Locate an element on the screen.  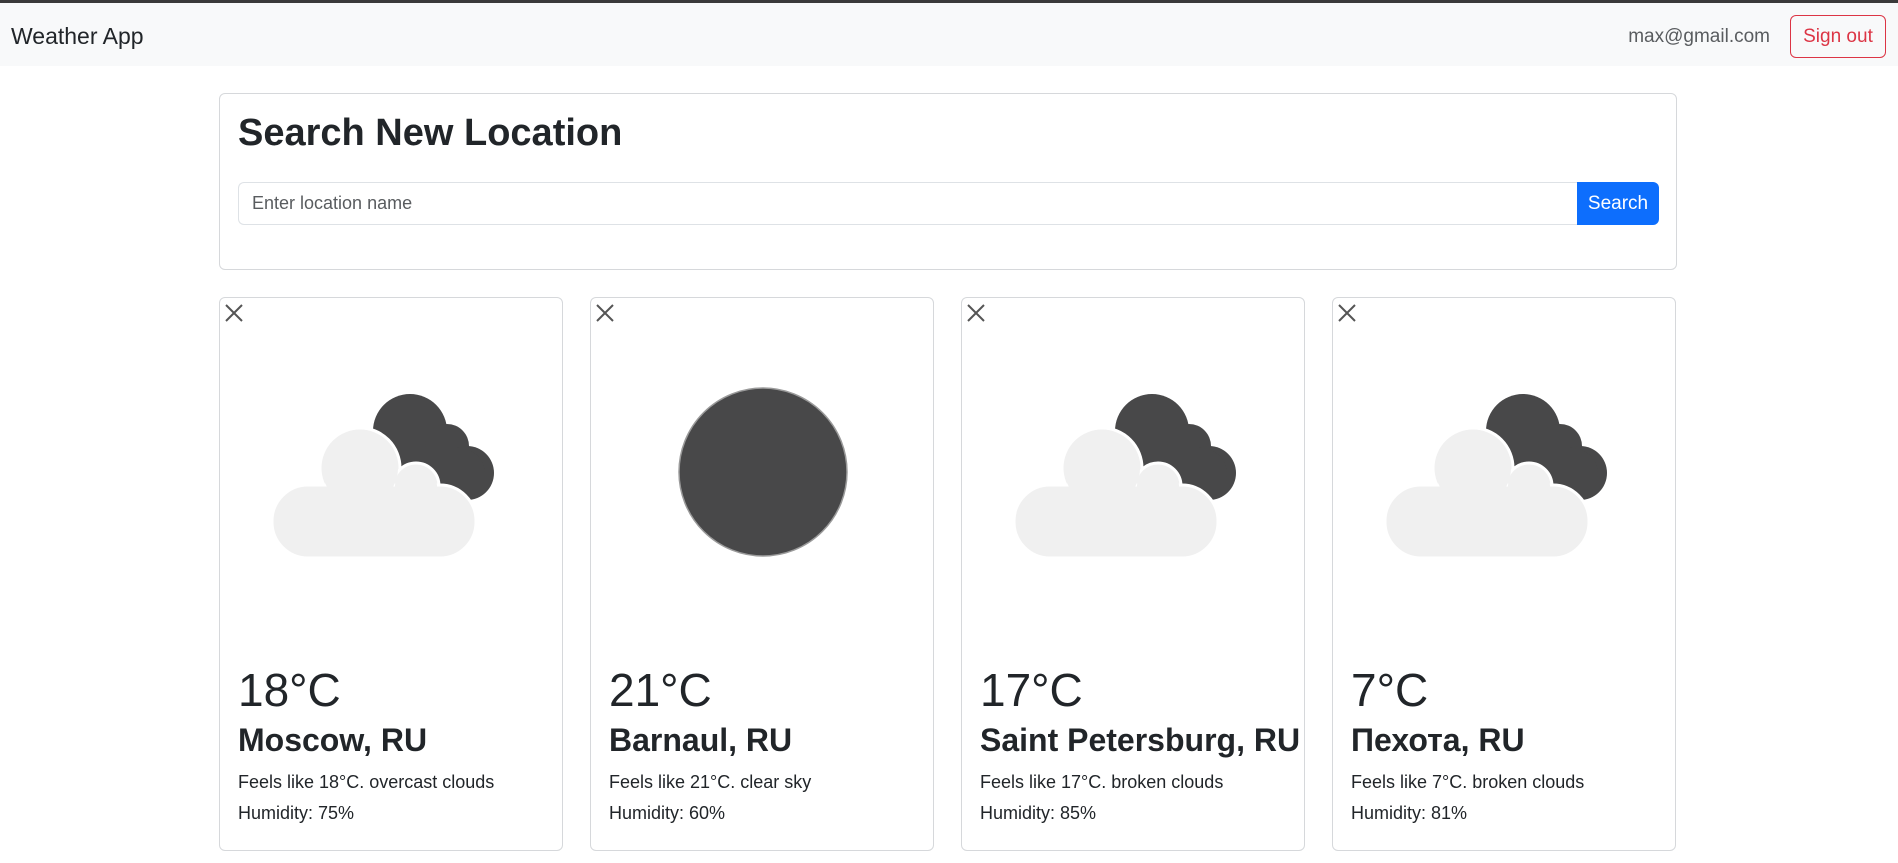
overcast-clouds-icon is located at coordinates (382, 477).